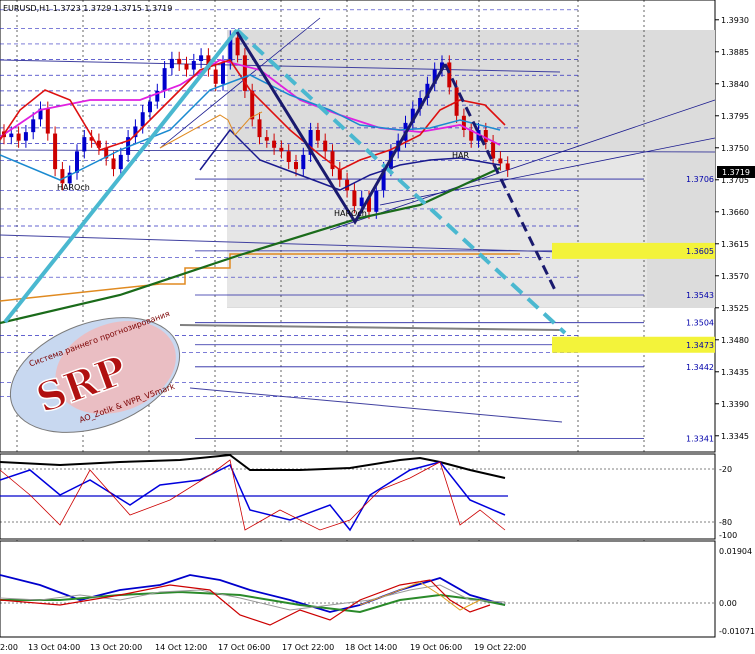 The image size is (755, 654). Describe the element at coordinates (728, 535) in the screenshot. I see `sub1-extra: -100` at that location.